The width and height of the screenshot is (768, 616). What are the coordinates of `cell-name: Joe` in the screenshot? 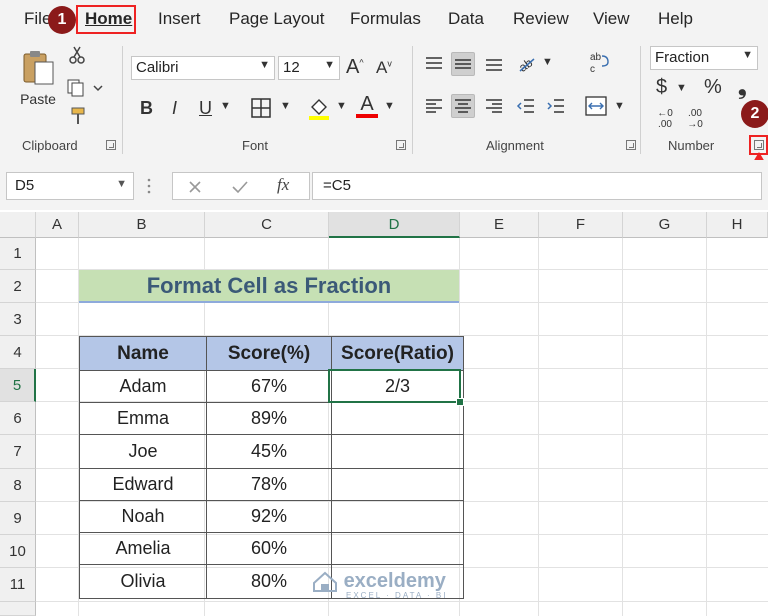 It's located at (143, 451).